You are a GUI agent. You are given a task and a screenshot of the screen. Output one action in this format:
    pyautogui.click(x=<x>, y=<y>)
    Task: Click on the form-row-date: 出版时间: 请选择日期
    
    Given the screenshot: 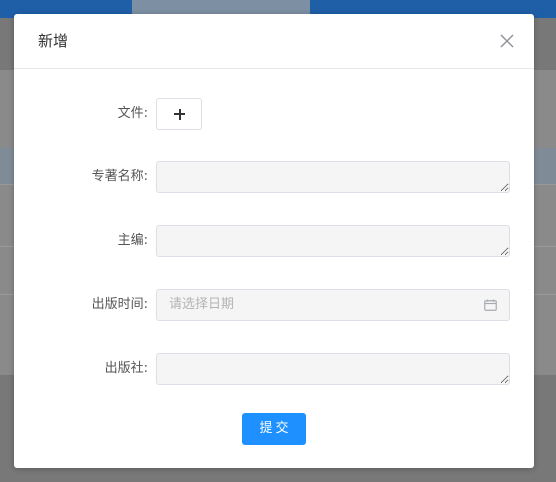 What is the action you would take?
    pyautogui.click(x=274, y=305)
    